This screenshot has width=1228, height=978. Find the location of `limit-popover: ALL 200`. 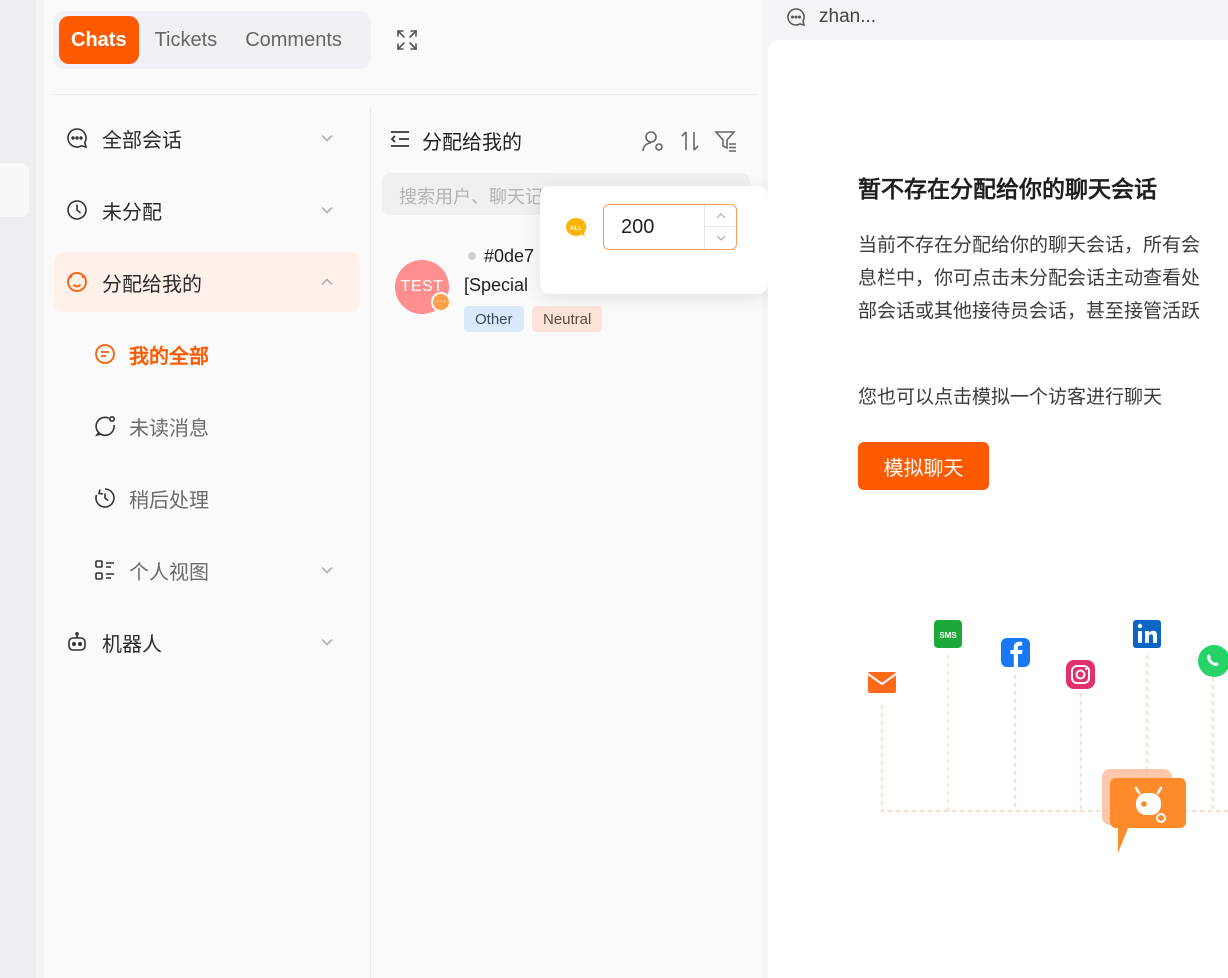

limit-popover: ALL 200 is located at coordinates (654, 240).